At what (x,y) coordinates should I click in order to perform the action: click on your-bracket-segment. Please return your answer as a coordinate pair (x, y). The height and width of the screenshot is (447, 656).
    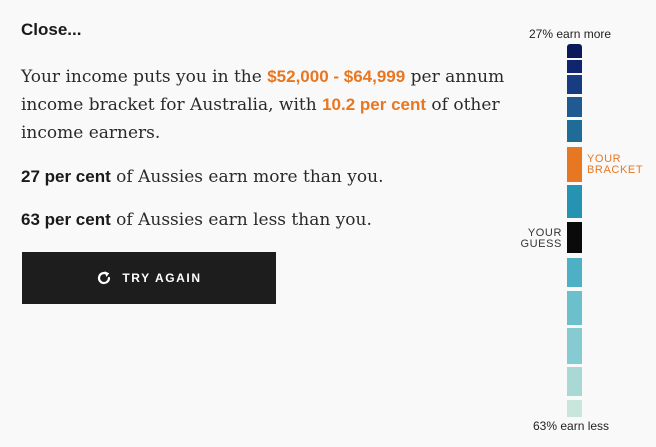
    Looking at the image, I should click on (574, 164).